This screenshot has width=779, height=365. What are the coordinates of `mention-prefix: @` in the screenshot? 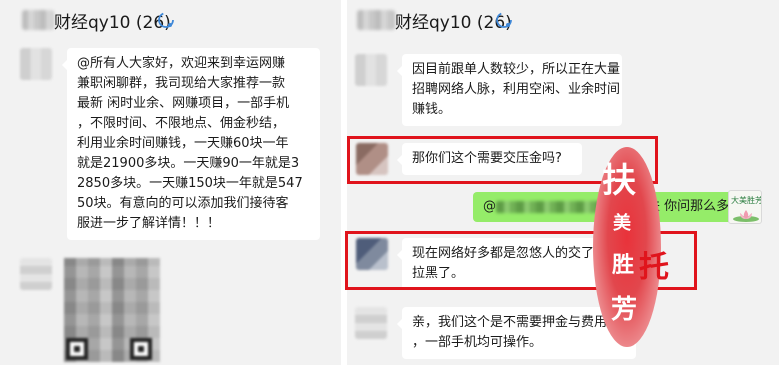 It's located at (489, 206).